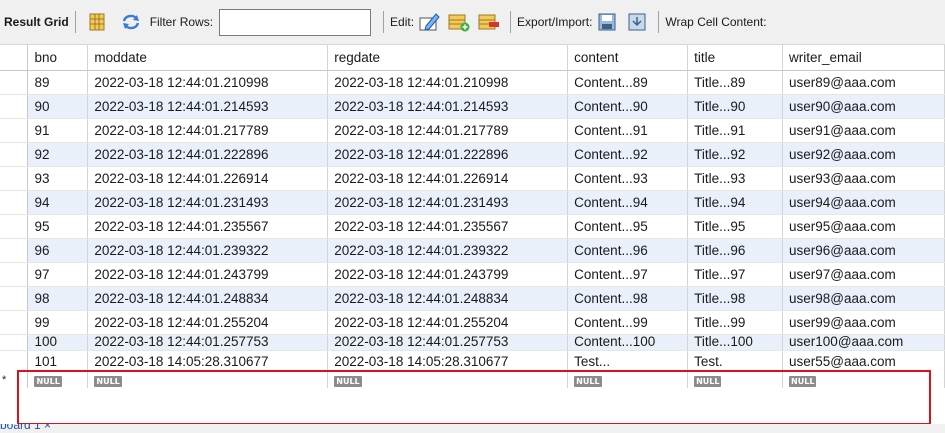 The width and height of the screenshot is (945, 433). What do you see at coordinates (58, 342) in the screenshot?
I see `cell-bno: 100` at bounding box center [58, 342].